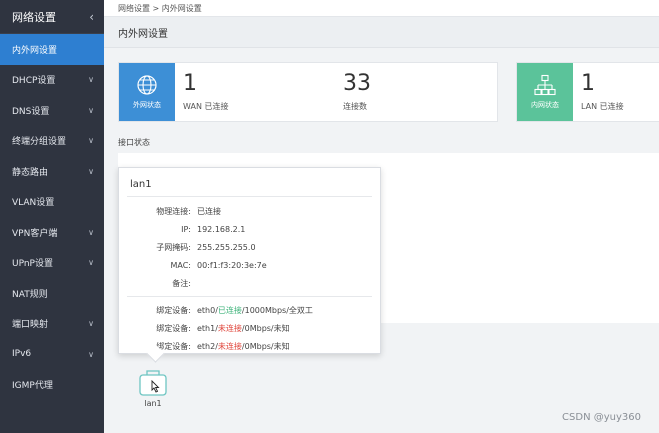 This screenshot has width=659, height=433. Describe the element at coordinates (545, 105) in the screenshot. I see `lan-icon-label: 内网状态` at that location.